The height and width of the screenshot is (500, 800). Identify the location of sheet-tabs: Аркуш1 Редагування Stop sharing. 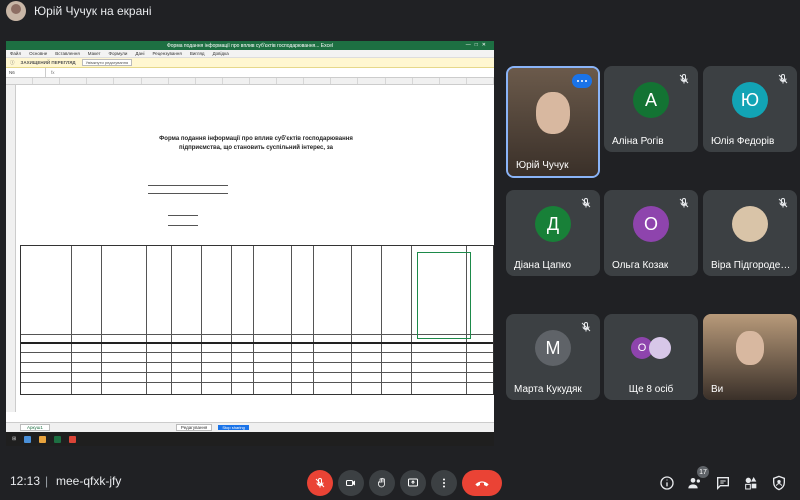
(250, 427).